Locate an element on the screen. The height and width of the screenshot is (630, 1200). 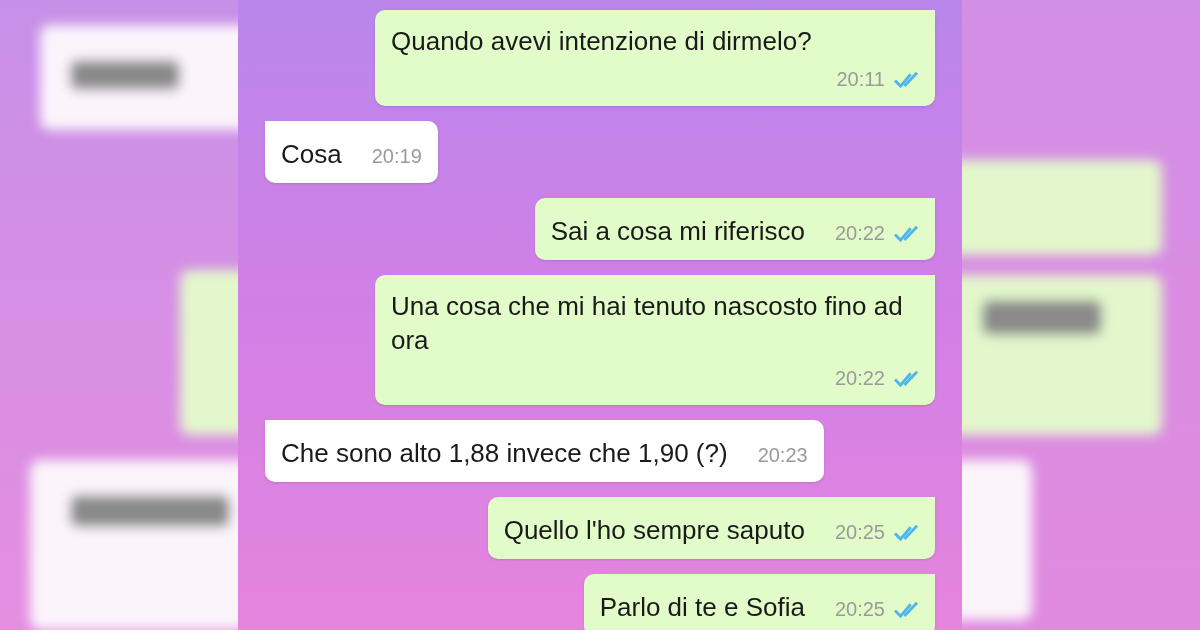
message-text: Quando avevi intenzione di dirmelo? is located at coordinates (601, 41).